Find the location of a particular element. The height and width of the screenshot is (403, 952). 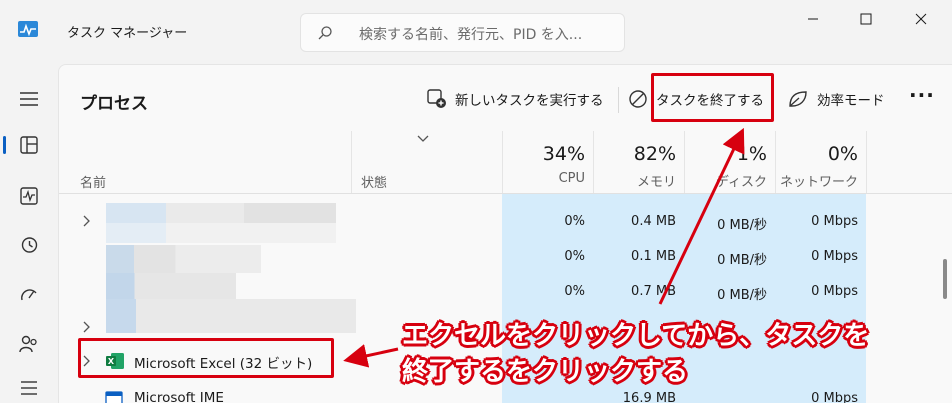

memory-cell: 0.7 MB is located at coordinates (653, 291).